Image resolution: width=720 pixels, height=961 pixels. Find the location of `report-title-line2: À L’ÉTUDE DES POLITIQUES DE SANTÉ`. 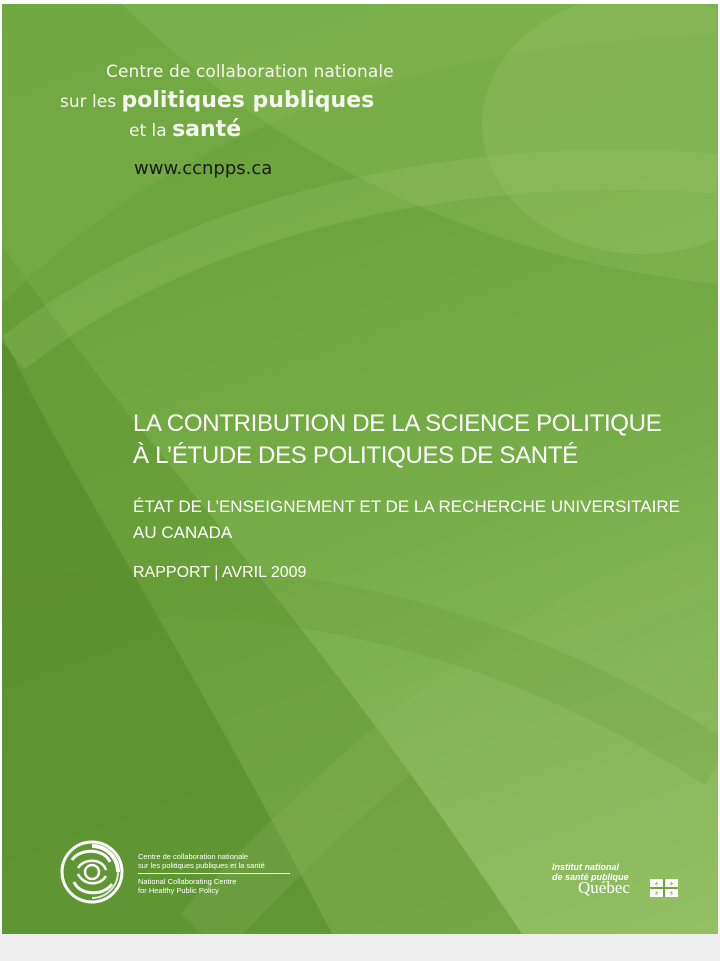

report-title-line2: À L’ÉTUDE DES POLITIQUES DE SANTÉ is located at coordinates (355, 455).